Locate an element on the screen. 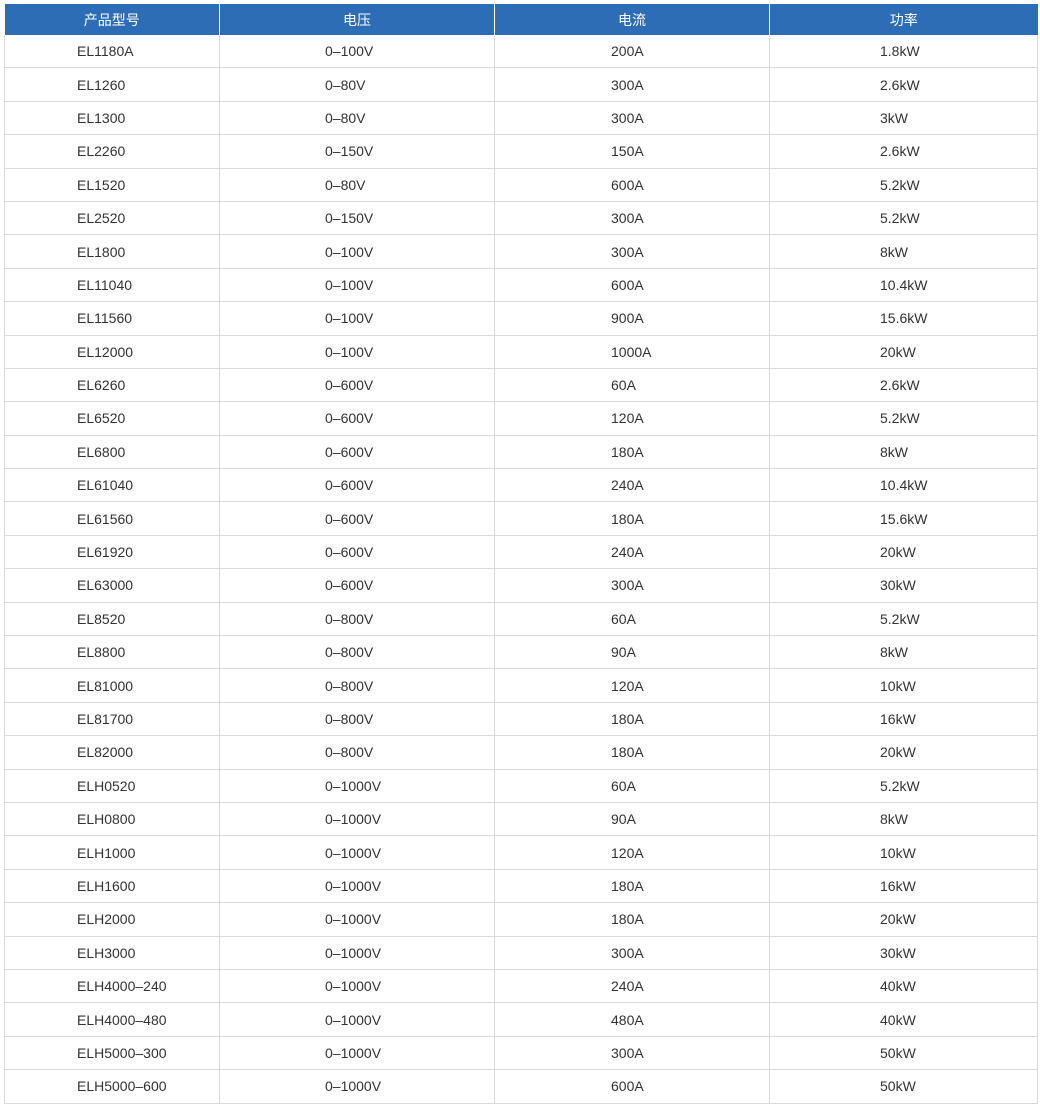 This screenshot has width=1040, height=1104. current-cell: 900A is located at coordinates (632, 318).